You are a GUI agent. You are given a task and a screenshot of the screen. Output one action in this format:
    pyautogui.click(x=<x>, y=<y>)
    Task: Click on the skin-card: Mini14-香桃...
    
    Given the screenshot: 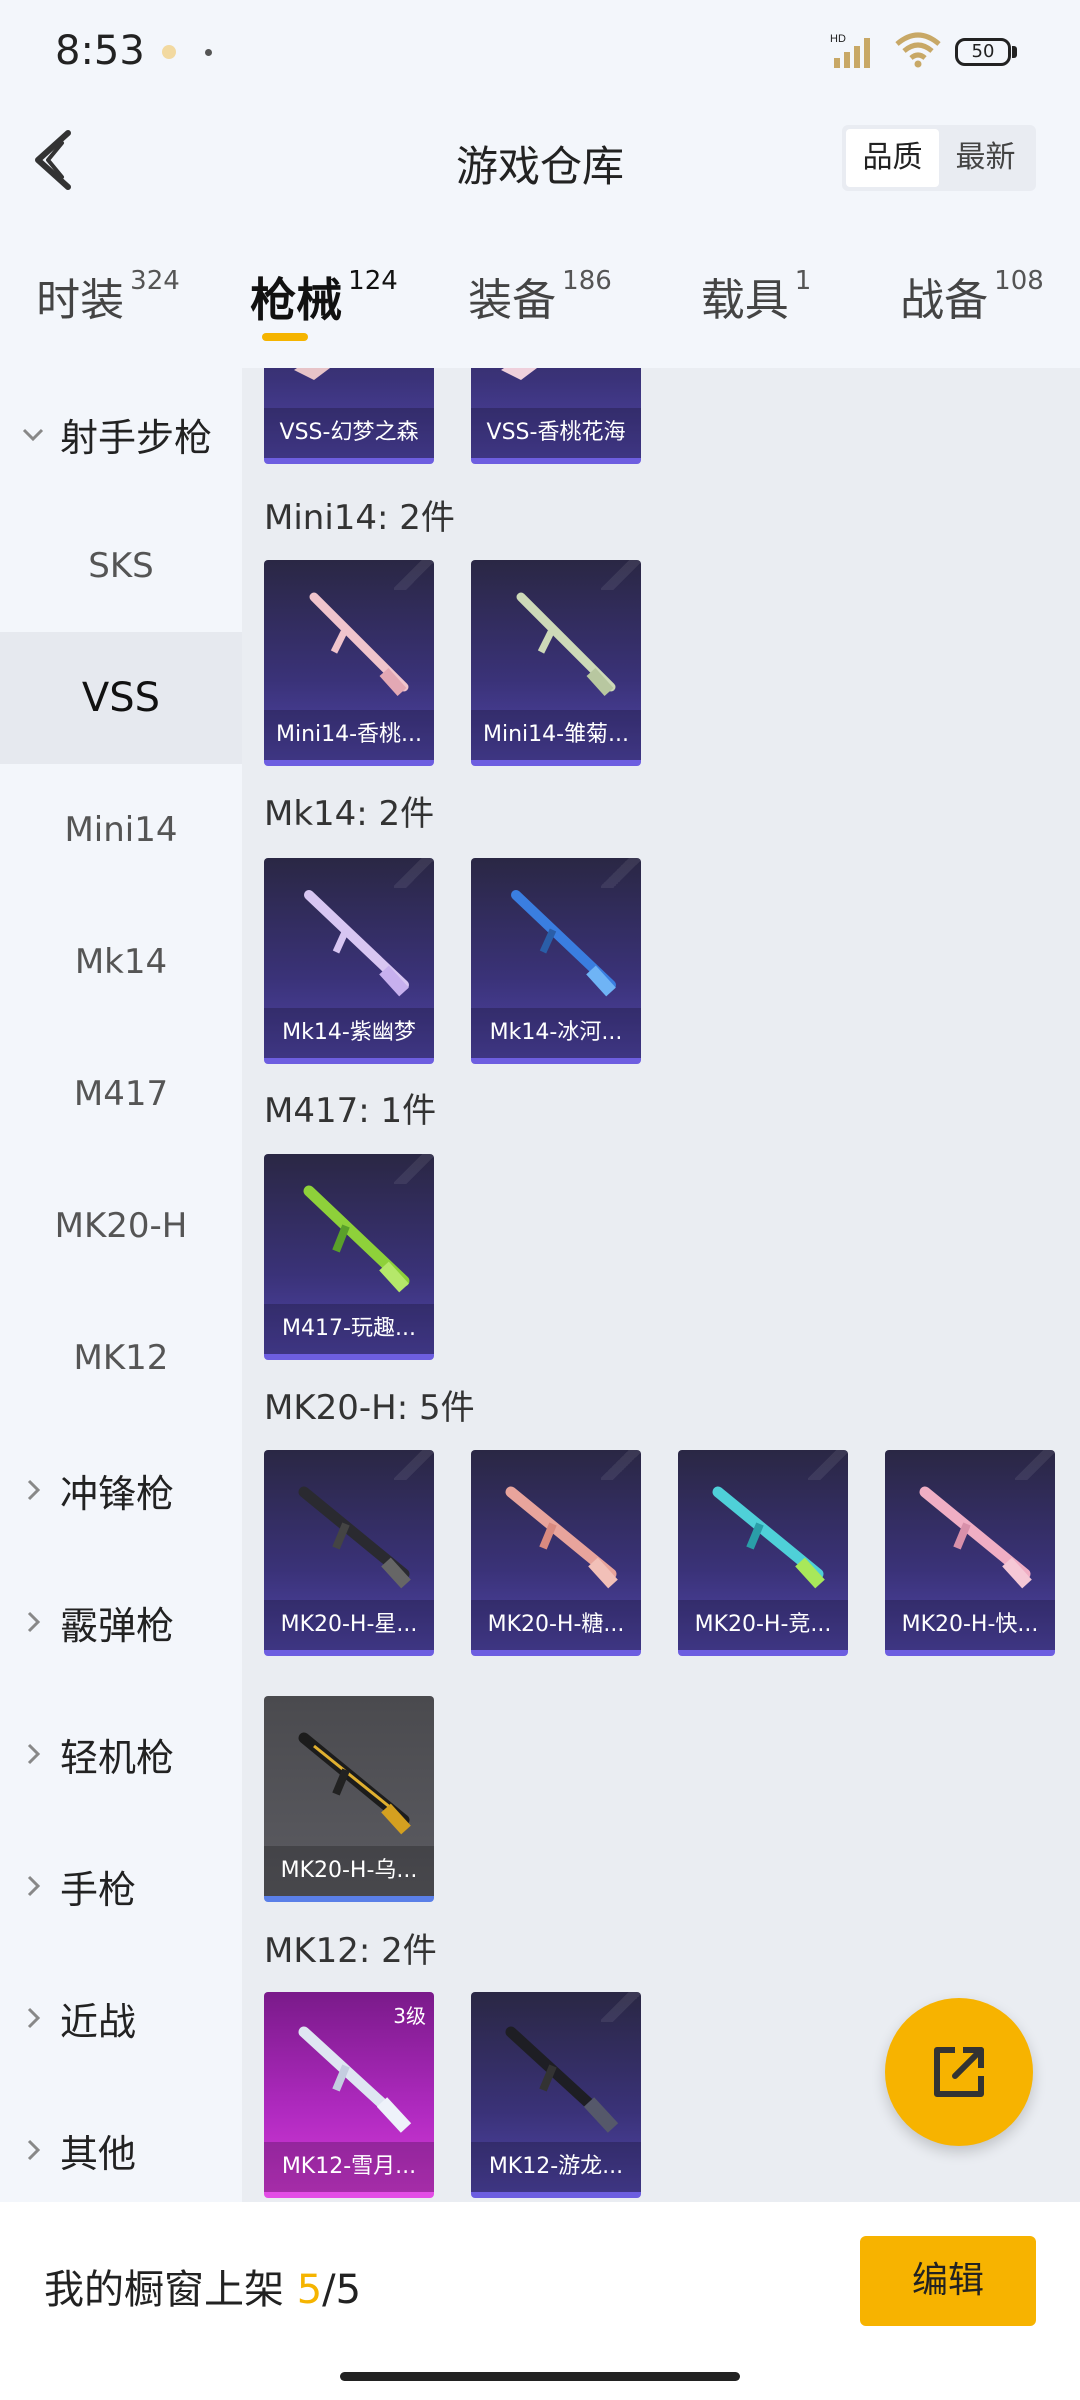 What is the action you would take?
    pyautogui.click(x=349, y=663)
    